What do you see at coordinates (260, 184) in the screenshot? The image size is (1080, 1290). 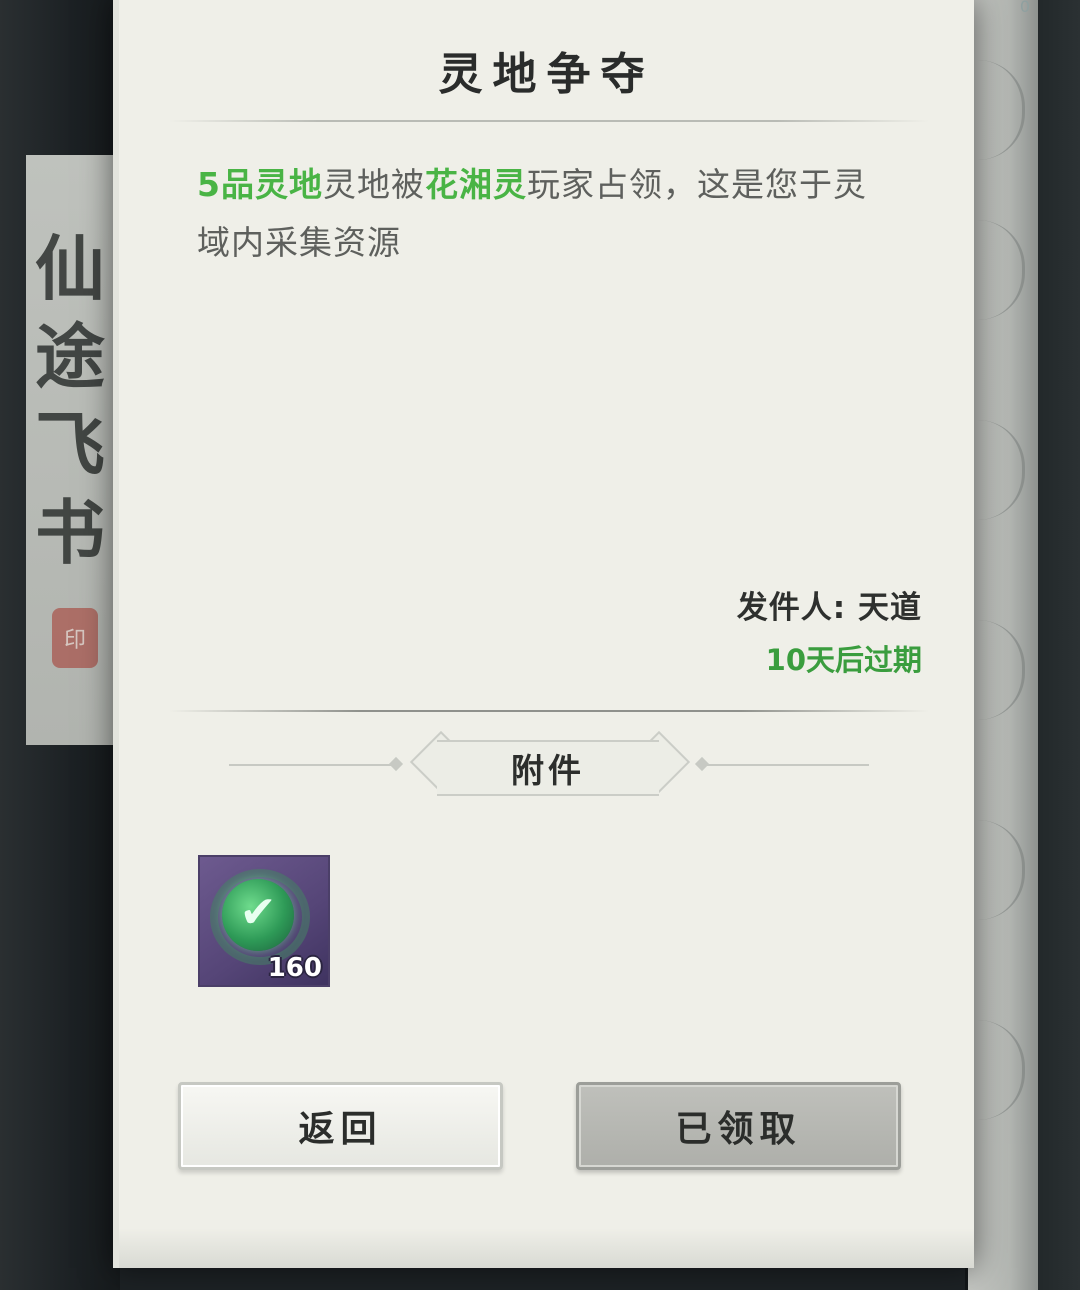 I see `land-grade: 5品灵地` at bounding box center [260, 184].